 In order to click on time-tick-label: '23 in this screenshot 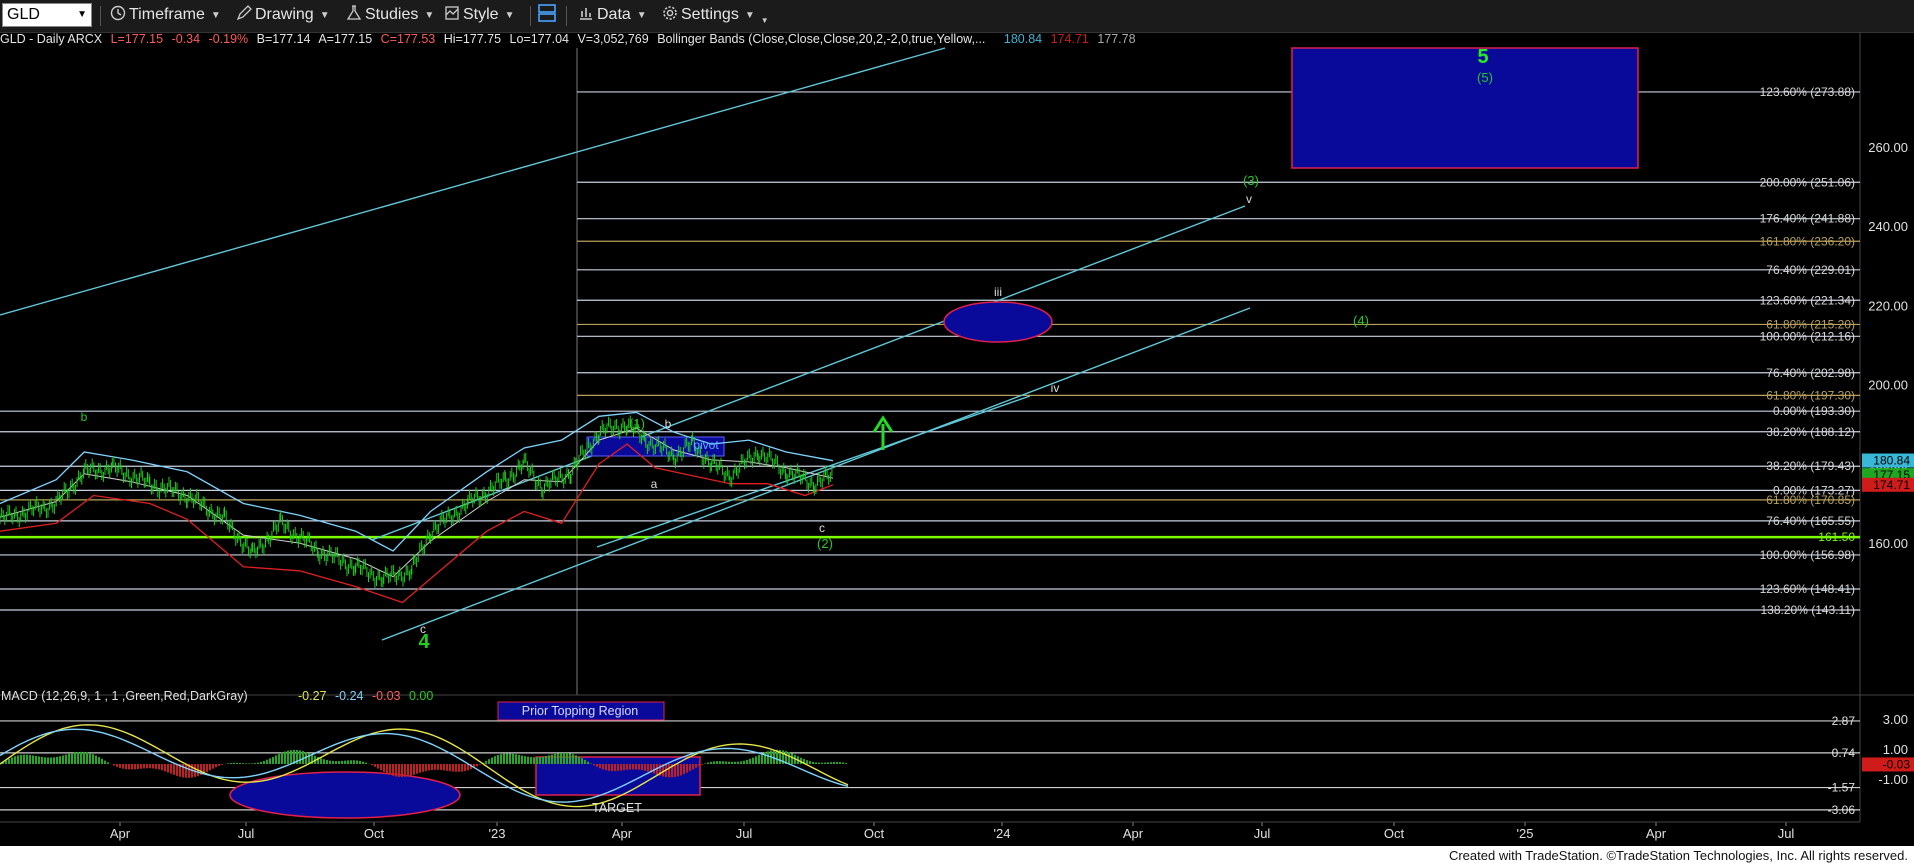, I will do `click(497, 833)`.